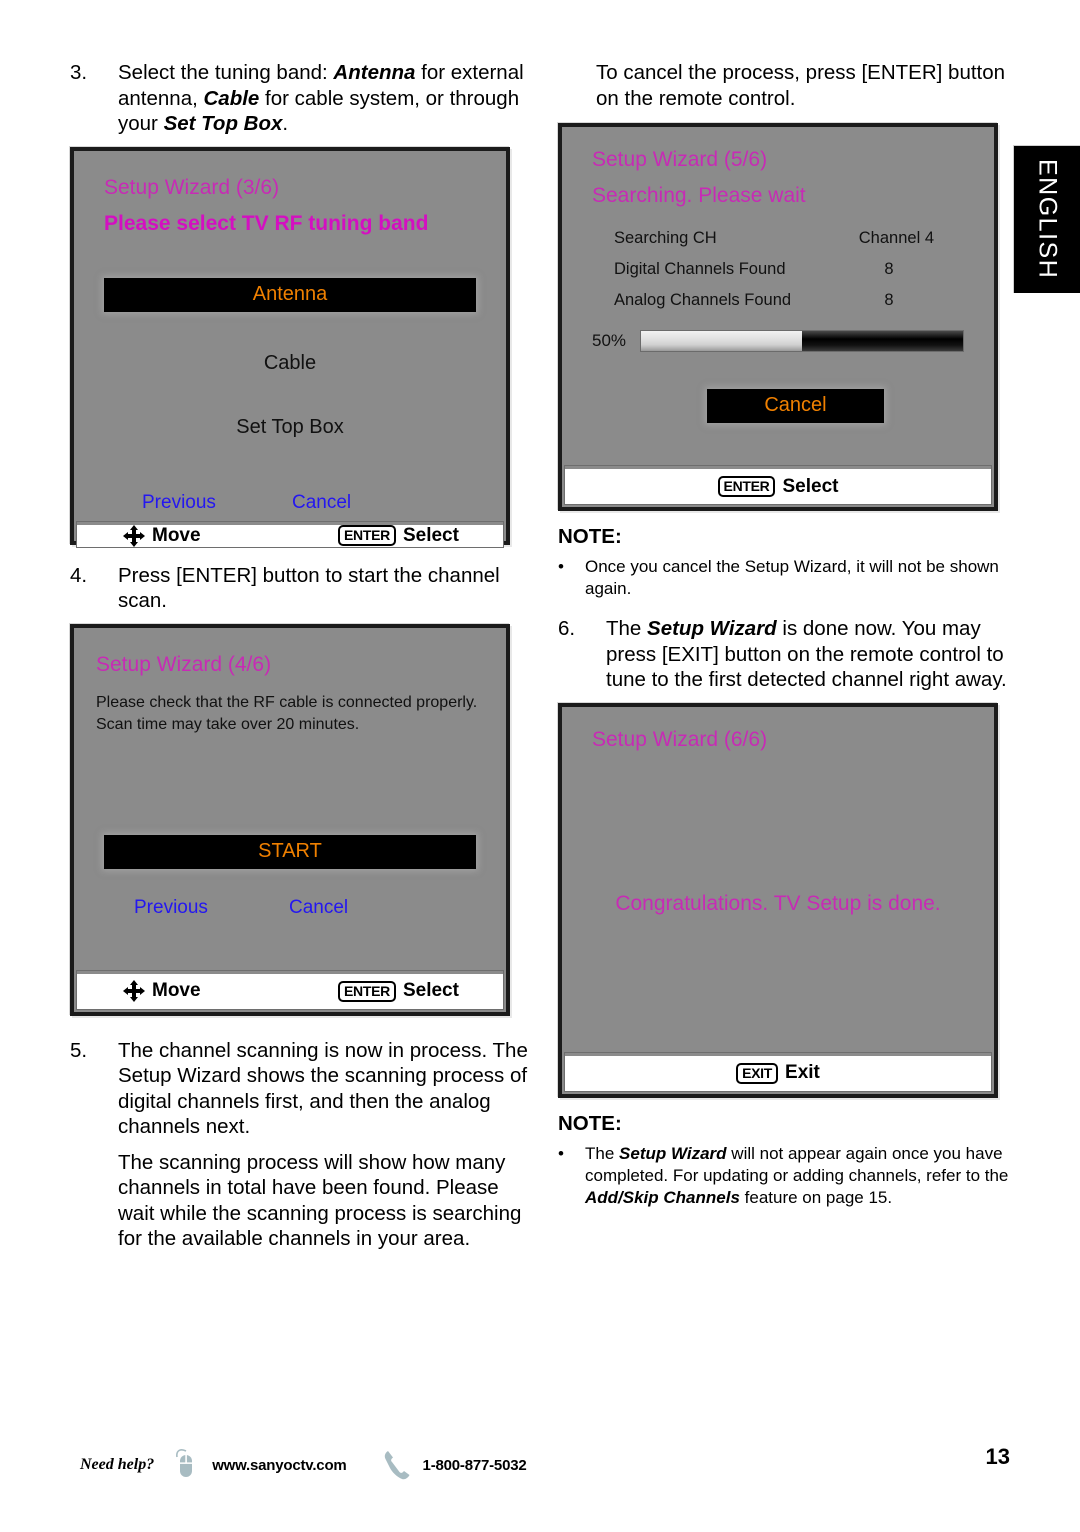 The width and height of the screenshot is (1080, 1532). I want to click on option-set-top-box: Set Top Box, so click(290, 427).